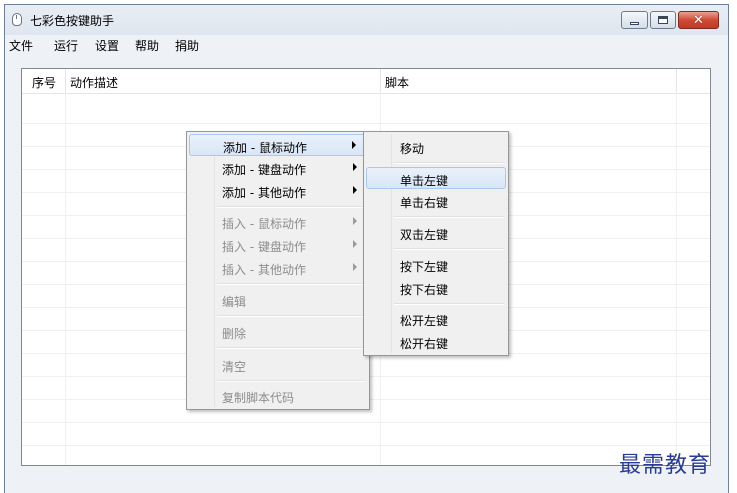 This screenshot has height=493, width=737. Describe the element at coordinates (264, 170) in the screenshot. I see `menu-item-label: 添加 - 键盘动作` at that location.